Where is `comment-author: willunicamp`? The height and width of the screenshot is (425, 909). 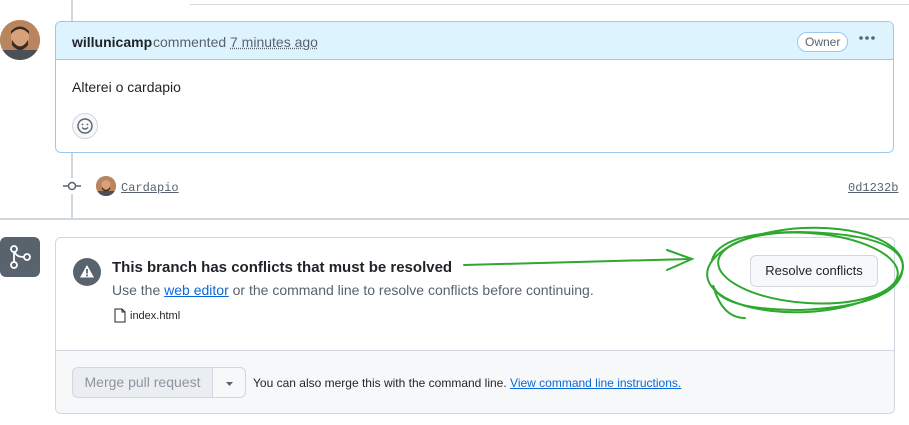
comment-author: willunicamp is located at coordinates (112, 42).